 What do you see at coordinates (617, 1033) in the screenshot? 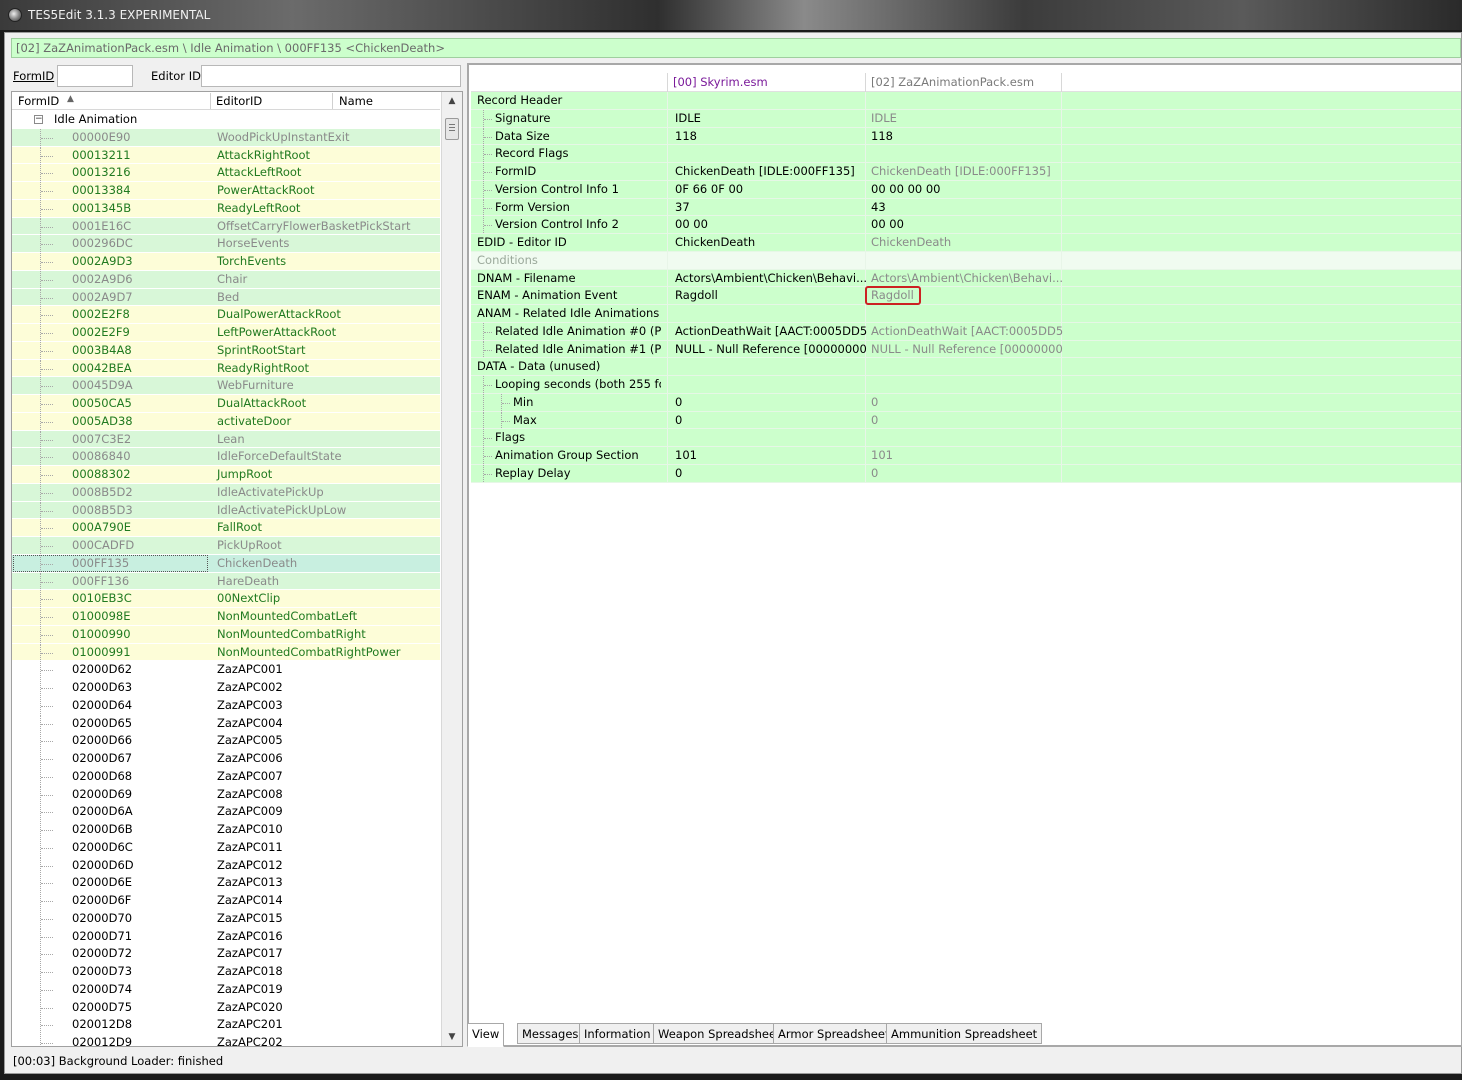
I see `tab-information: Information` at bounding box center [617, 1033].